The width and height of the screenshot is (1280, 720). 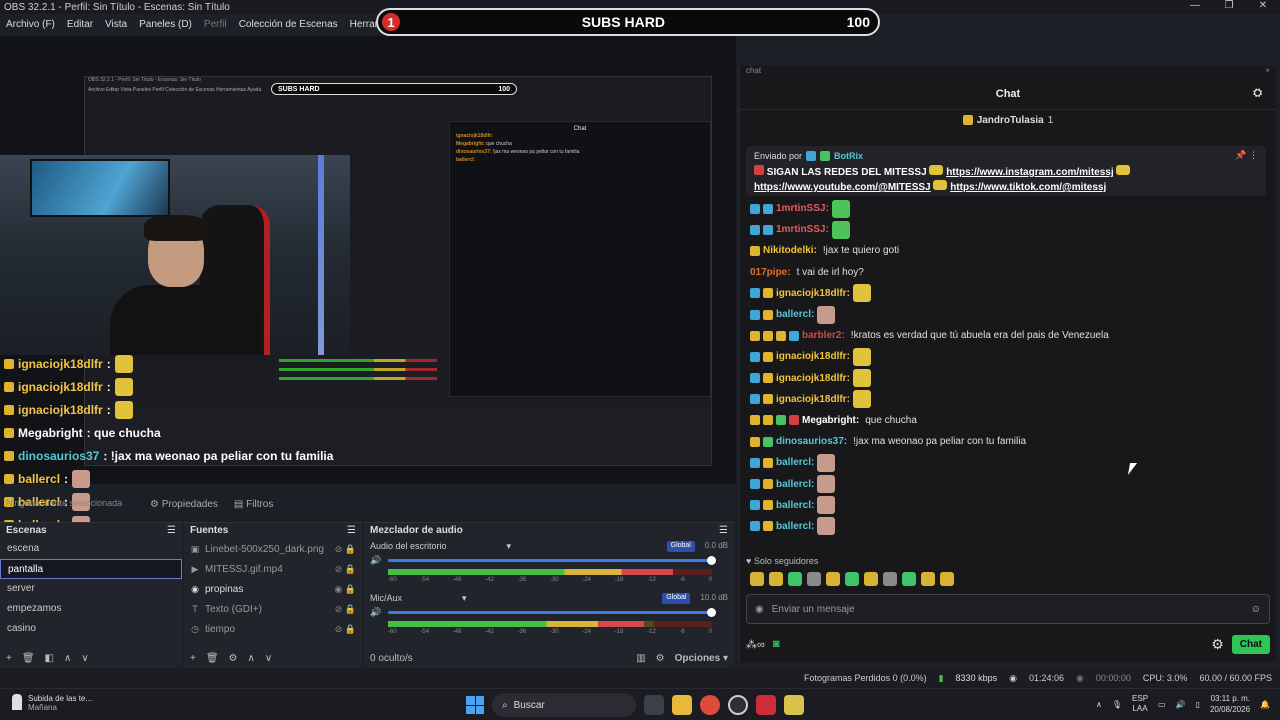 I want to click on emoji-icon: ☺, so click(x=1256, y=609).